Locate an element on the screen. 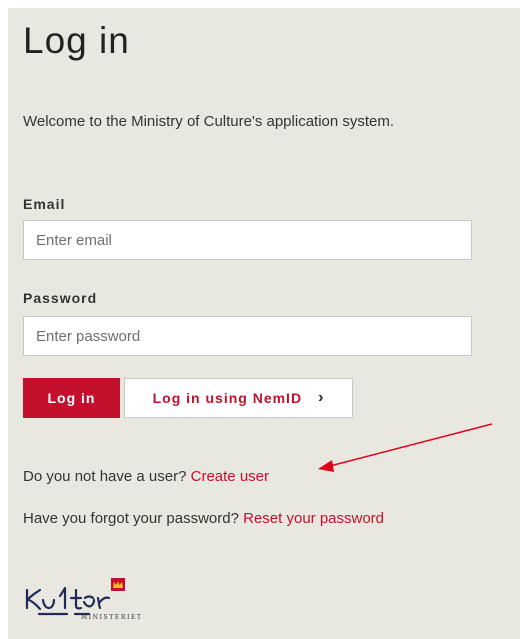 The width and height of the screenshot is (520, 639). kulturministeriet-logo: MINISTERIET is located at coordinates (84, 599).